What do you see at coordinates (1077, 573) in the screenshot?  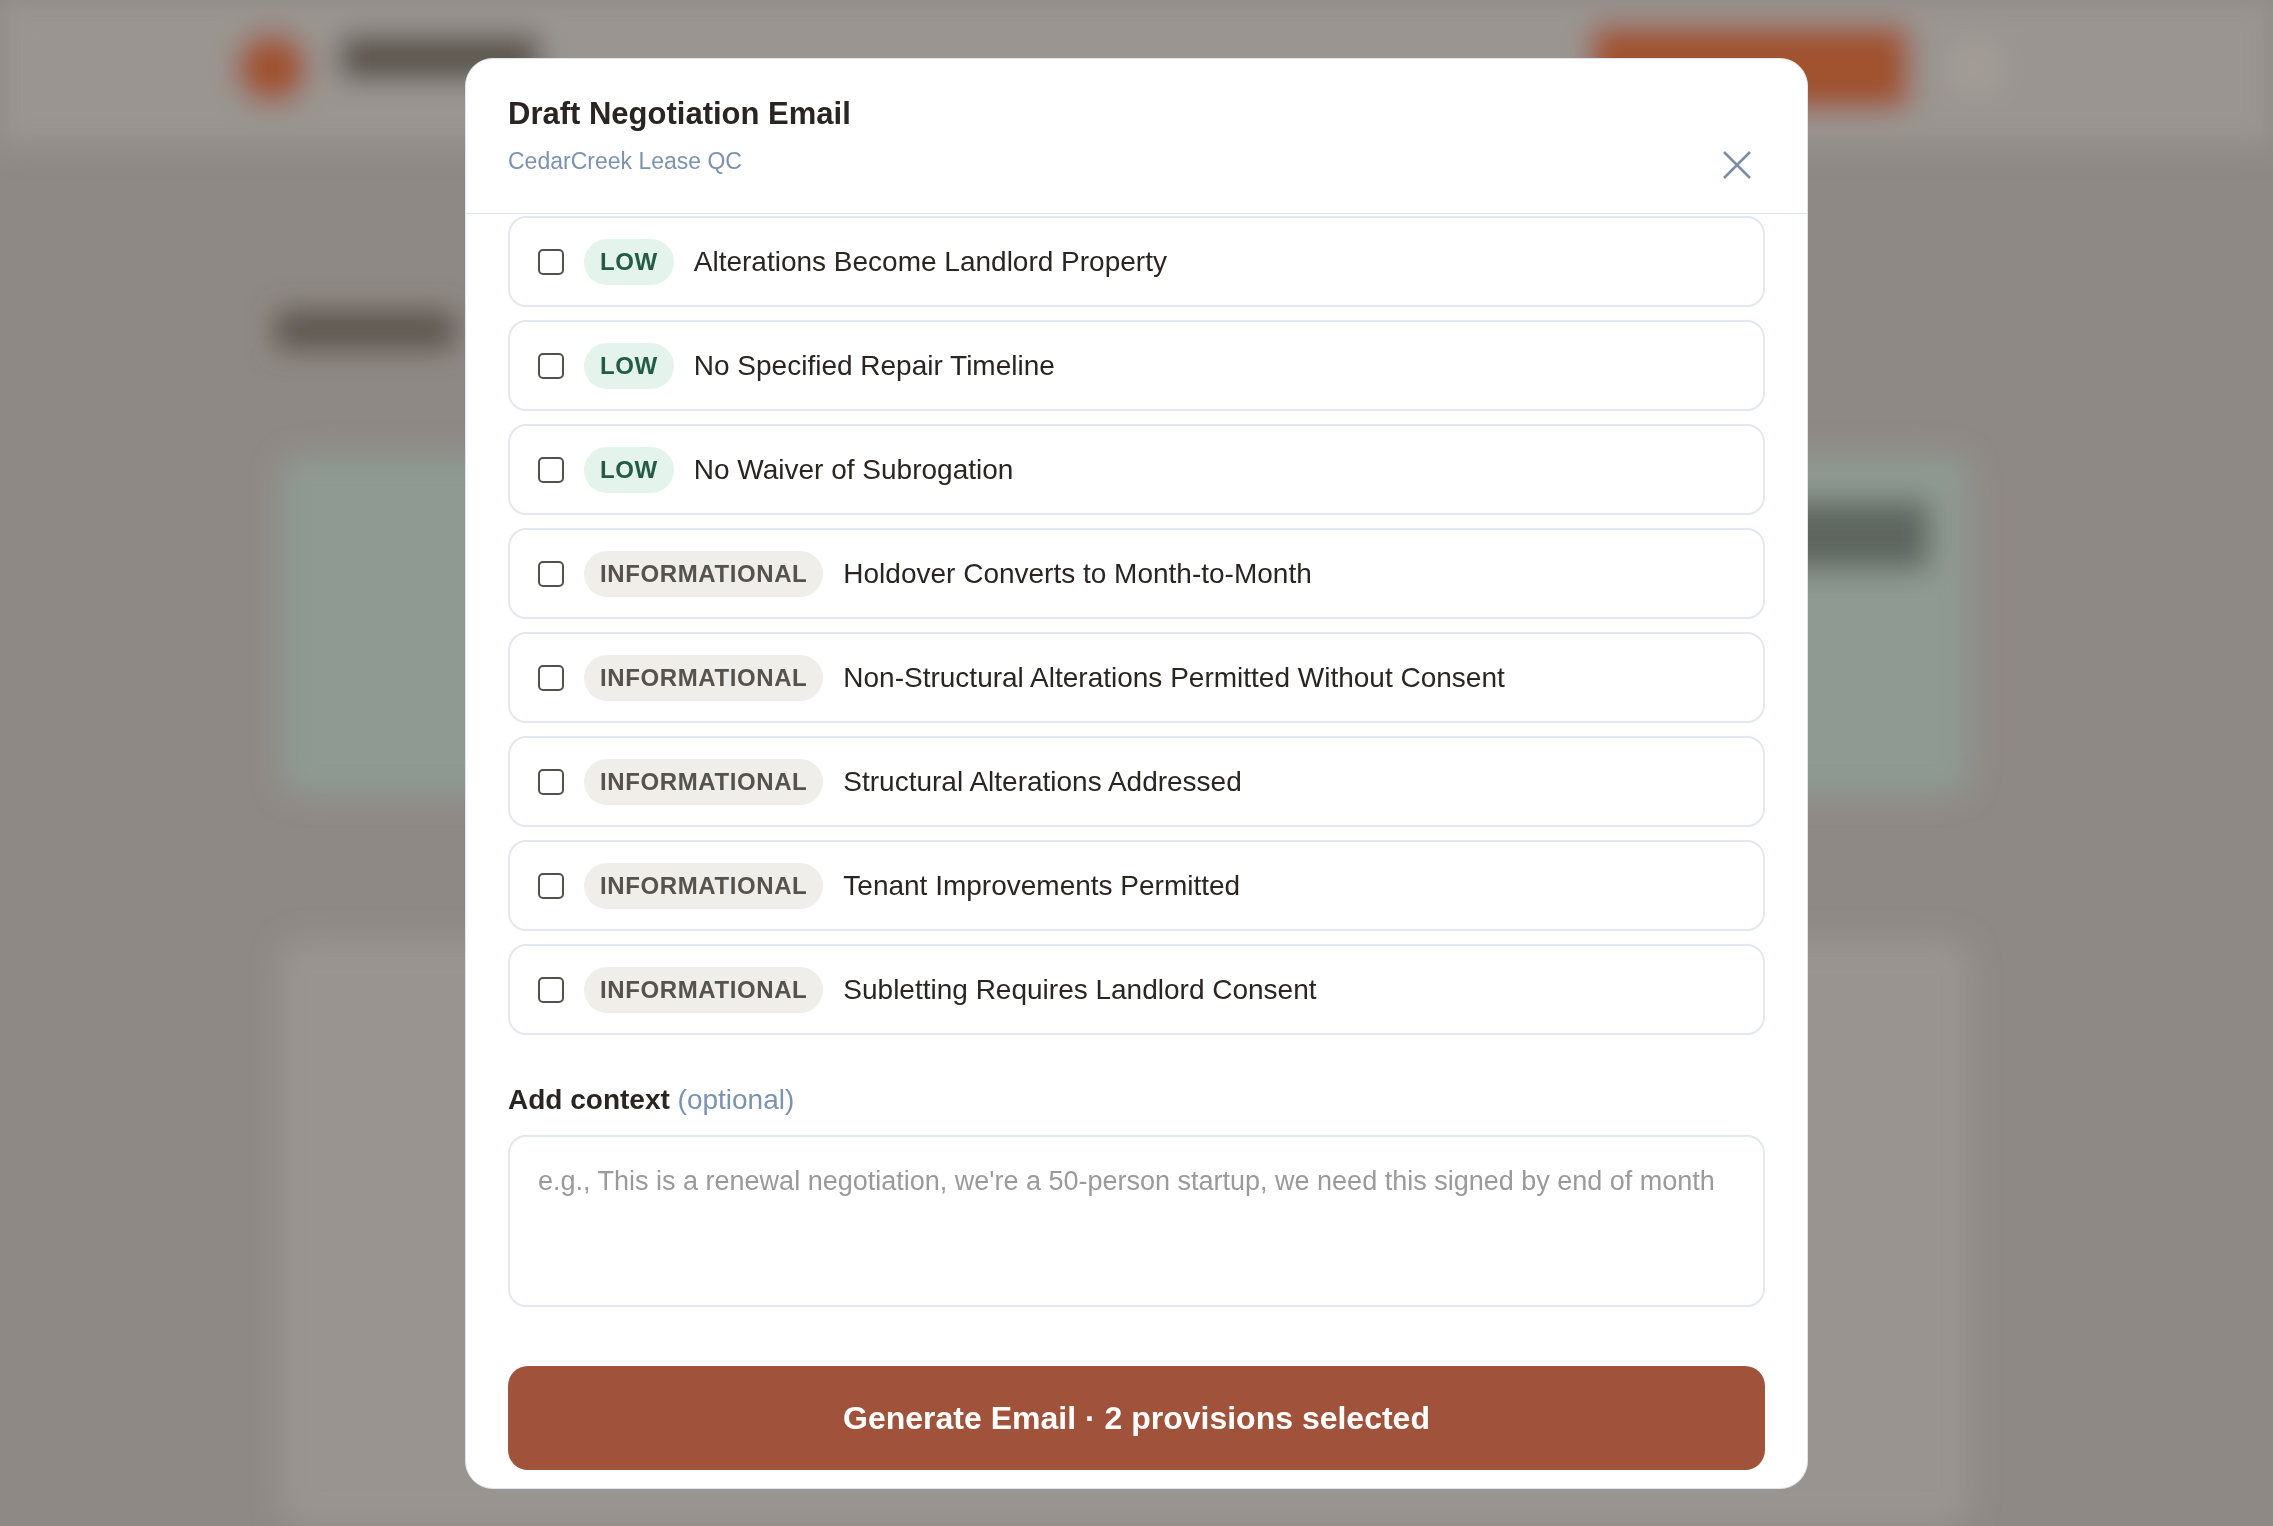 I see `provision-title: Holdover Converts to Month-to-Month` at bounding box center [1077, 573].